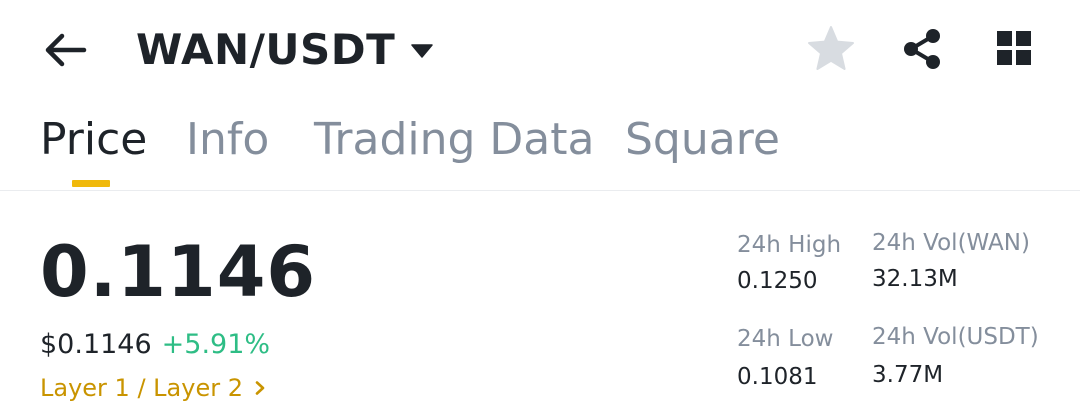  I want to click on grid-icon, so click(1014, 48).